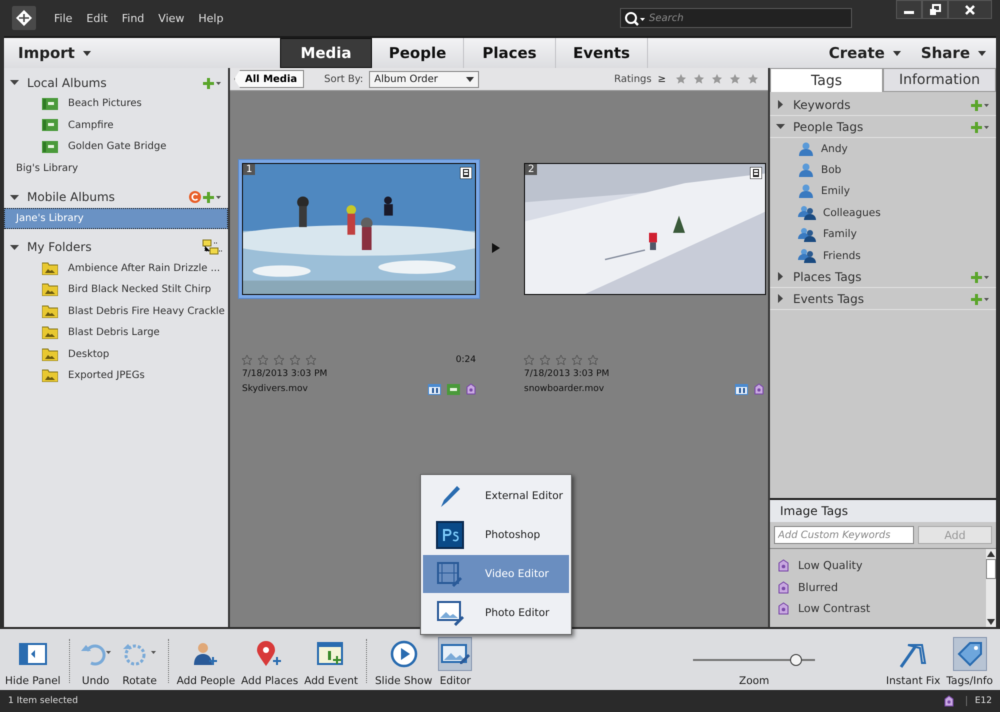 The height and width of the screenshot is (712, 1000). Describe the element at coordinates (269, 79) in the screenshot. I see `all-media-button: All Media` at that location.